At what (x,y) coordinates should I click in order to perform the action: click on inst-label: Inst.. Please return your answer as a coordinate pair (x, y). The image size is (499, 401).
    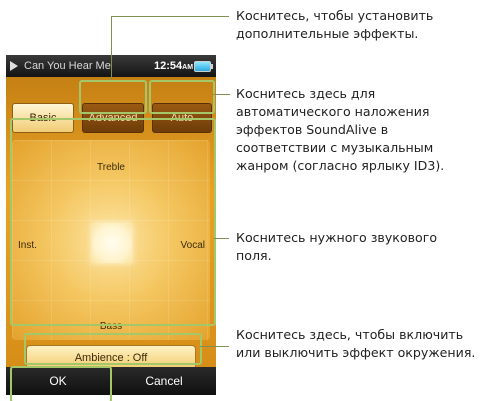
    Looking at the image, I should click on (27, 245).